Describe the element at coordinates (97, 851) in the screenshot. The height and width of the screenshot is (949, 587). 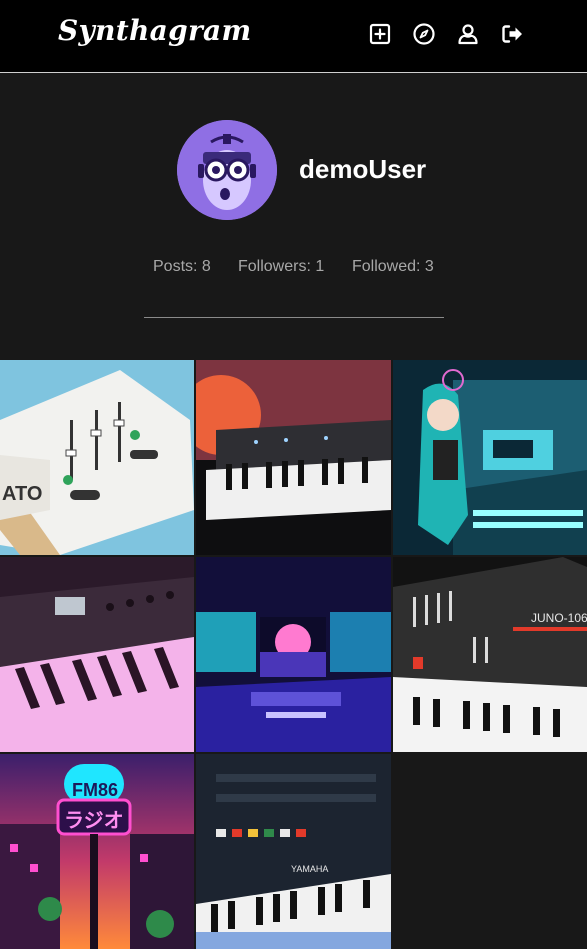
I see `post-thumbnail: FM86 ラジオ` at that location.